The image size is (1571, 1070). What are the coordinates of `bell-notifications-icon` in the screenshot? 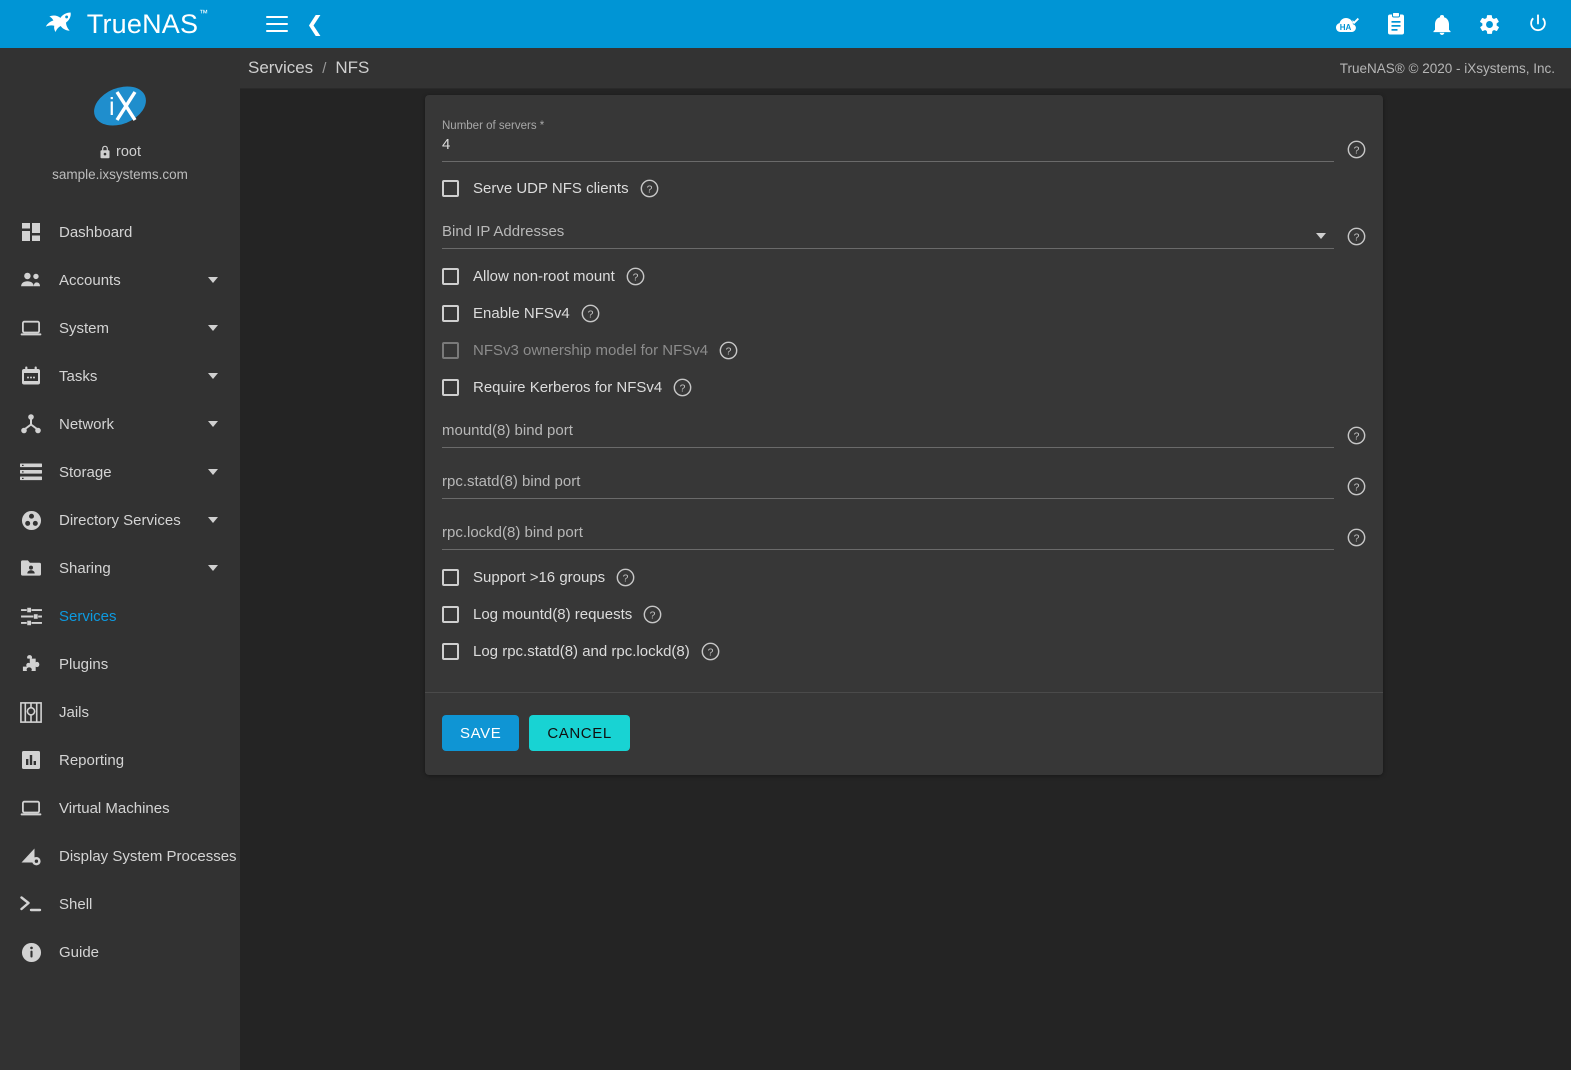 It's located at (1442, 24).